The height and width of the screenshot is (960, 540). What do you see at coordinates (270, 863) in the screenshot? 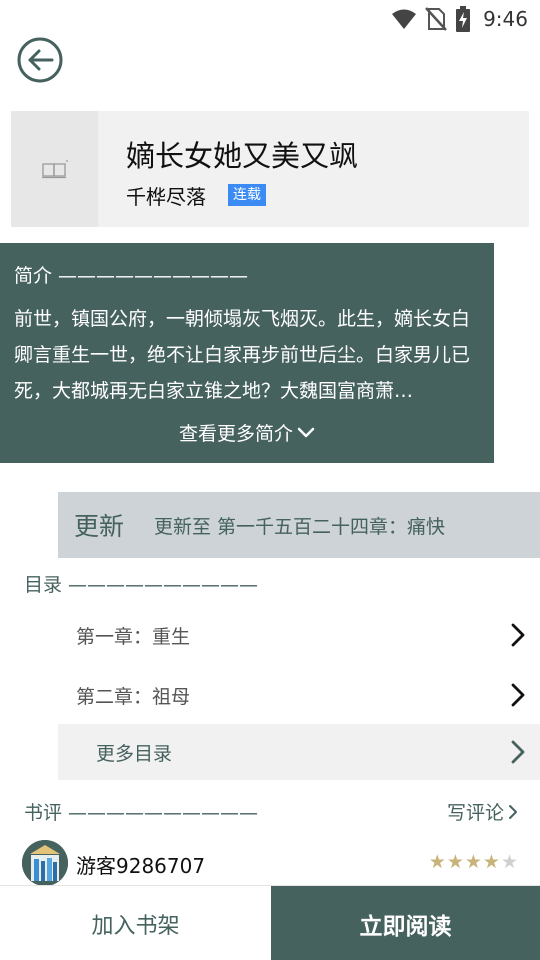
I see `review-item: 游客9286707 ★ ★ ★ ★ ★` at bounding box center [270, 863].